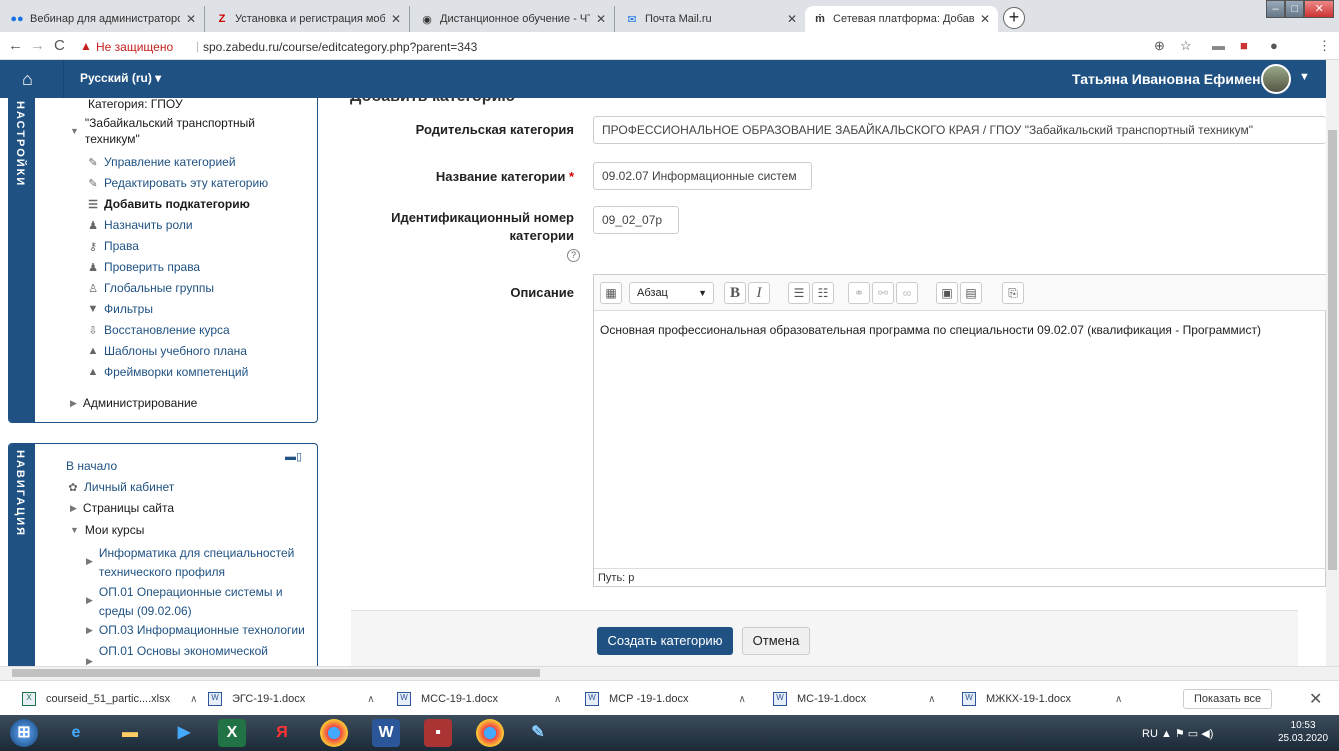 This screenshot has width=1339, height=751. Describe the element at coordinates (1244, 45) in the screenshot. I see `extension-icon: ■` at that location.